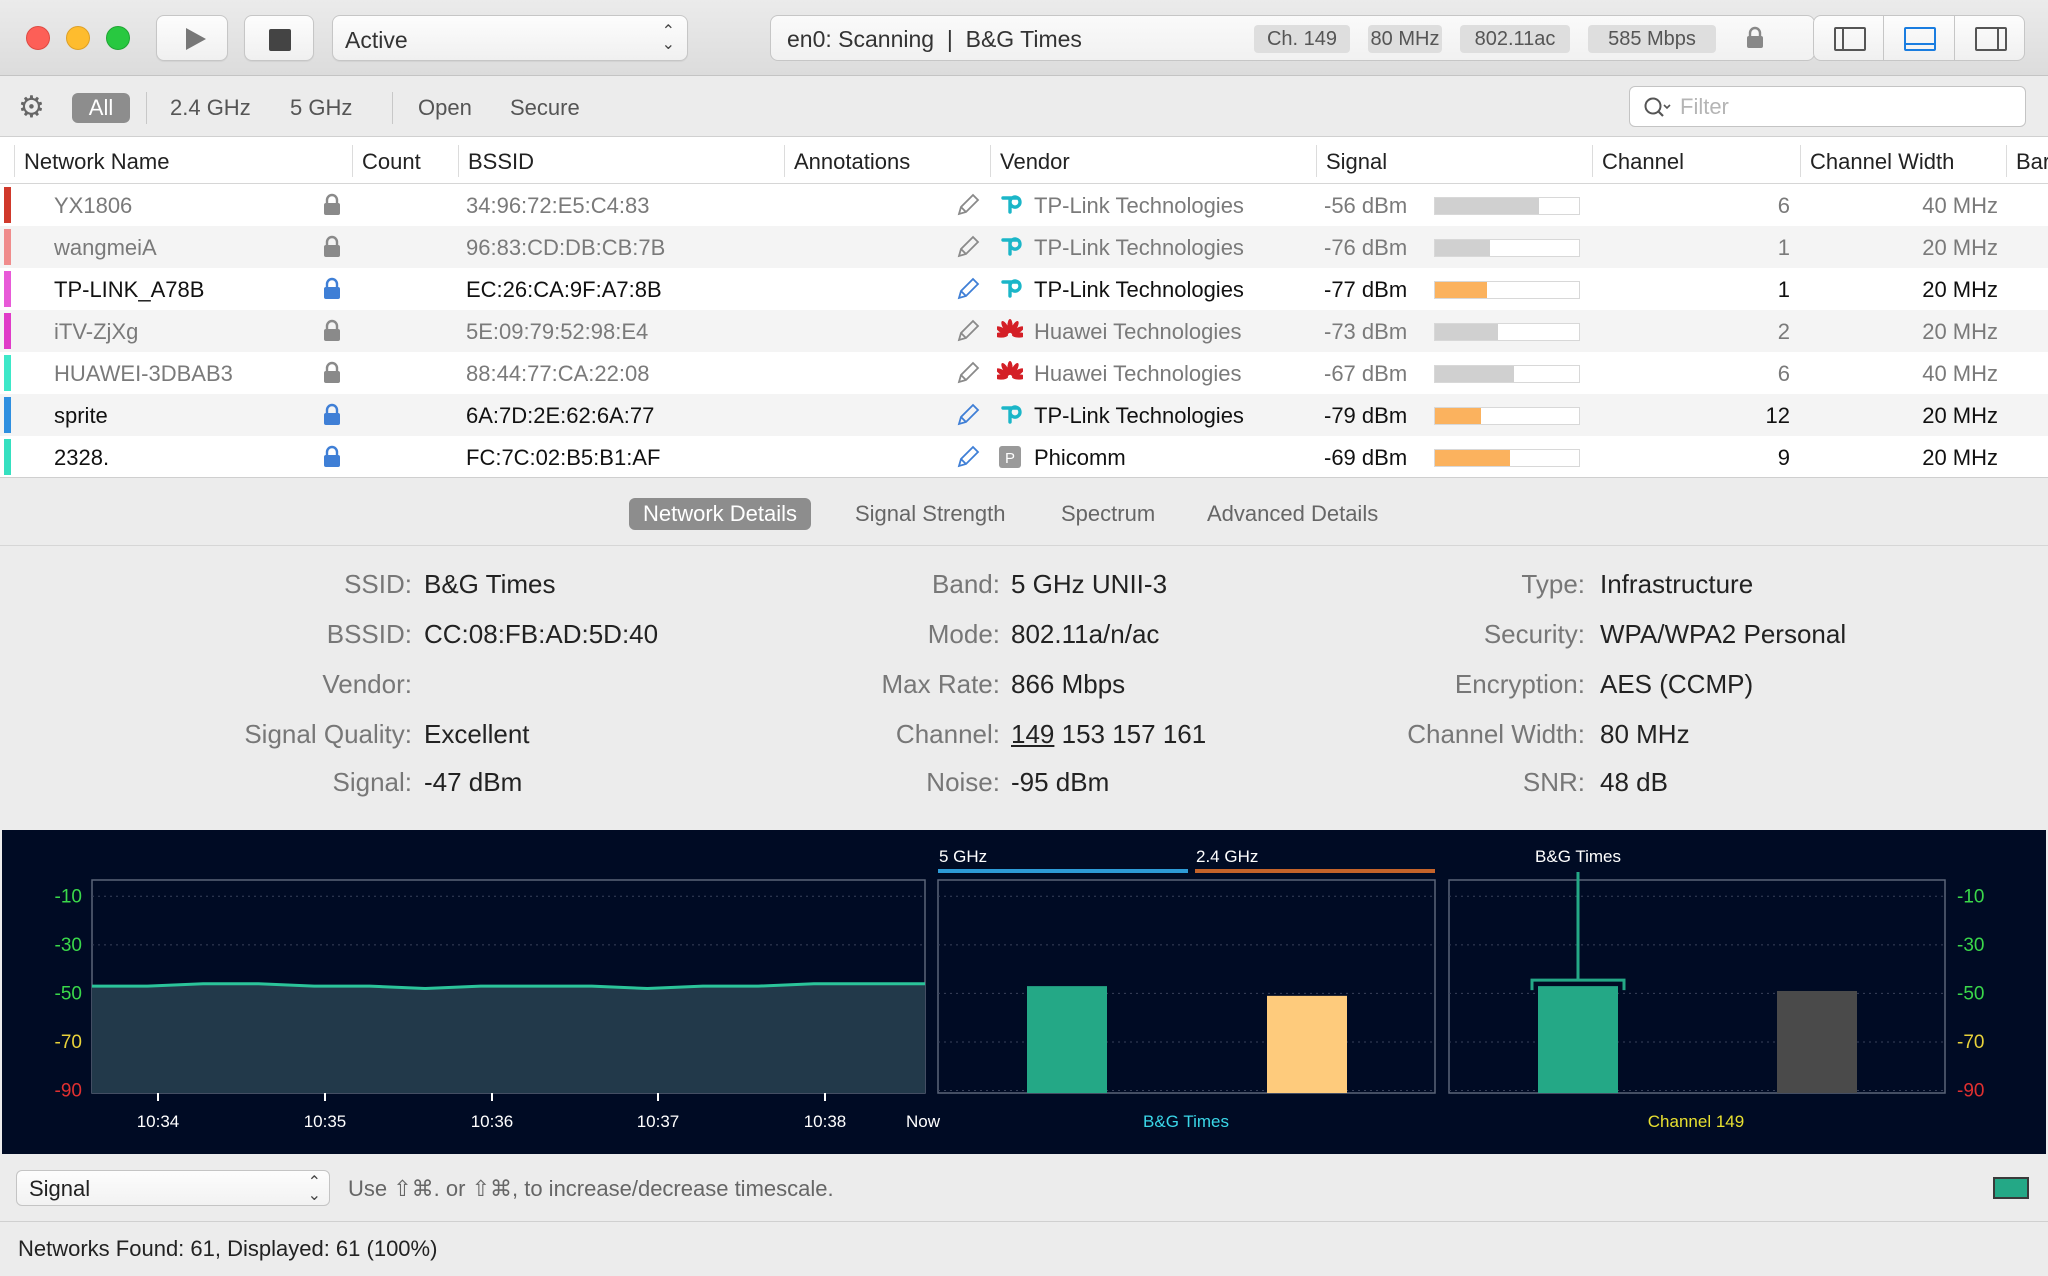 Image resolution: width=2048 pixels, height=1276 pixels. I want to click on svg-text: P, so click(1010, 458).